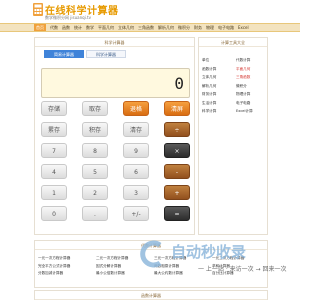 The height and width of the screenshot is (300, 320). I want to click on sidebar-link: 平面几何, so click(253, 69).